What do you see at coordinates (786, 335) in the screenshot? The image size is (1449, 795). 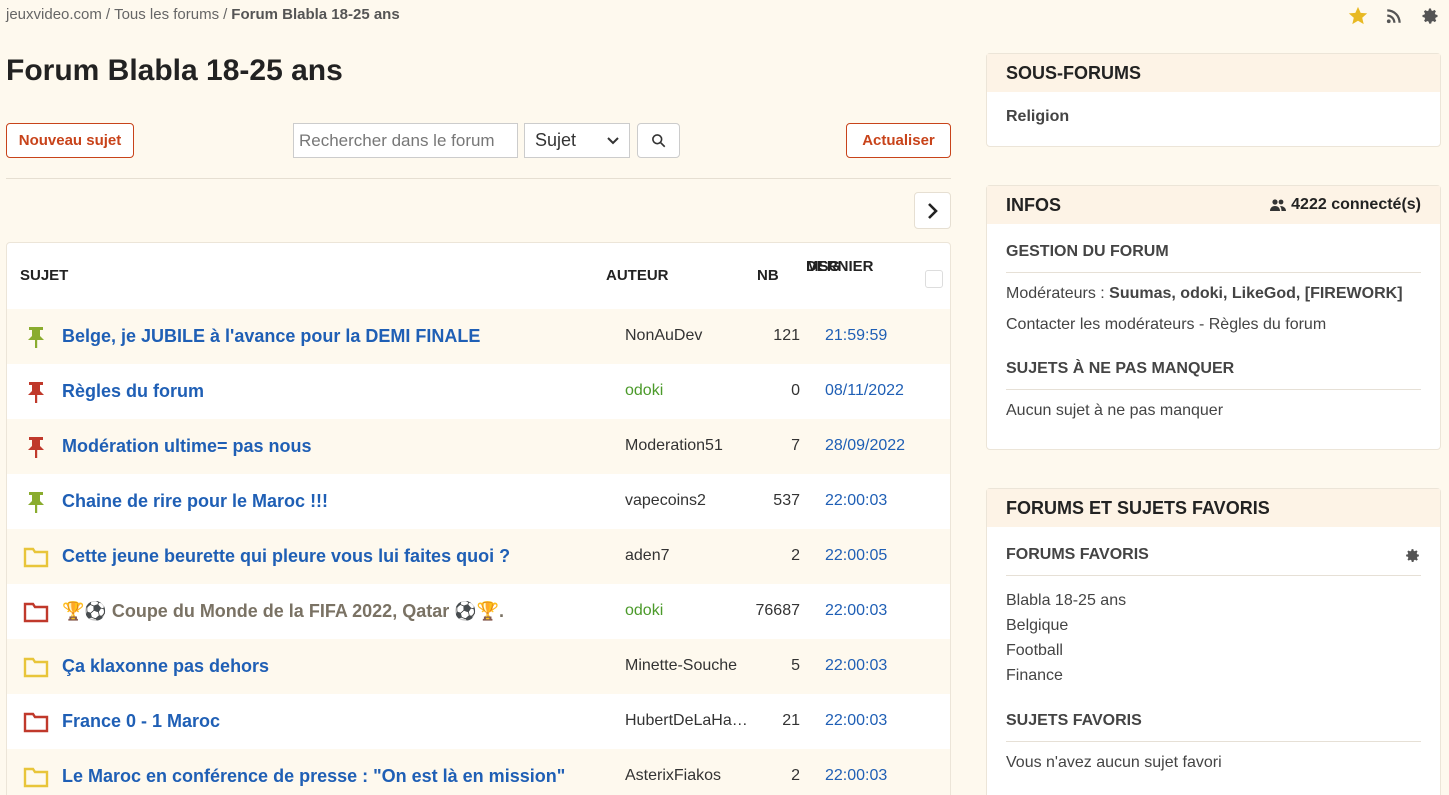 I see `topic-count: 121` at bounding box center [786, 335].